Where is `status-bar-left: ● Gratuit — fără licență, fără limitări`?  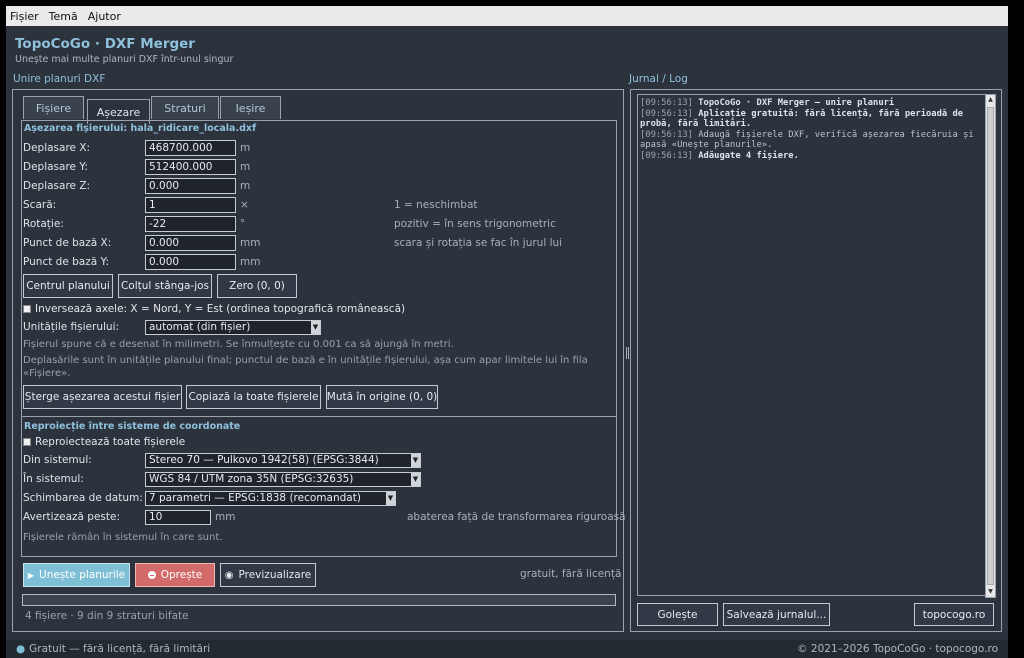 status-bar-left: ● Gratuit — fără licență, fără limitări is located at coordinates (113, 649).